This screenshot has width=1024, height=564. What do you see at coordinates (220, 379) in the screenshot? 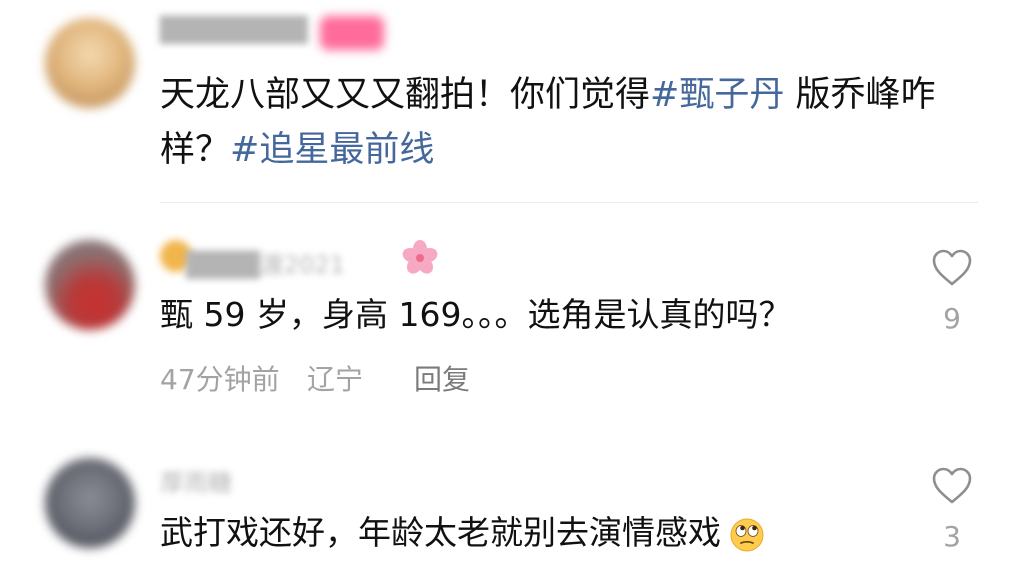
I see `comment-1-time: 47分钟前` at bounding box center [220, 379].